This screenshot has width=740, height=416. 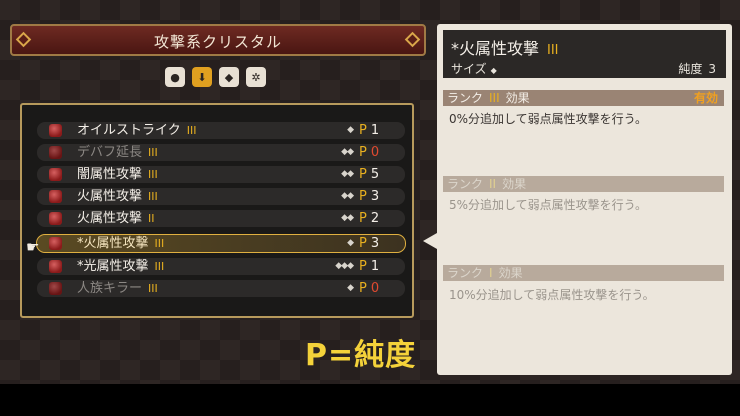 I want to click on purity-value: 2, so click(x=375, y=218).